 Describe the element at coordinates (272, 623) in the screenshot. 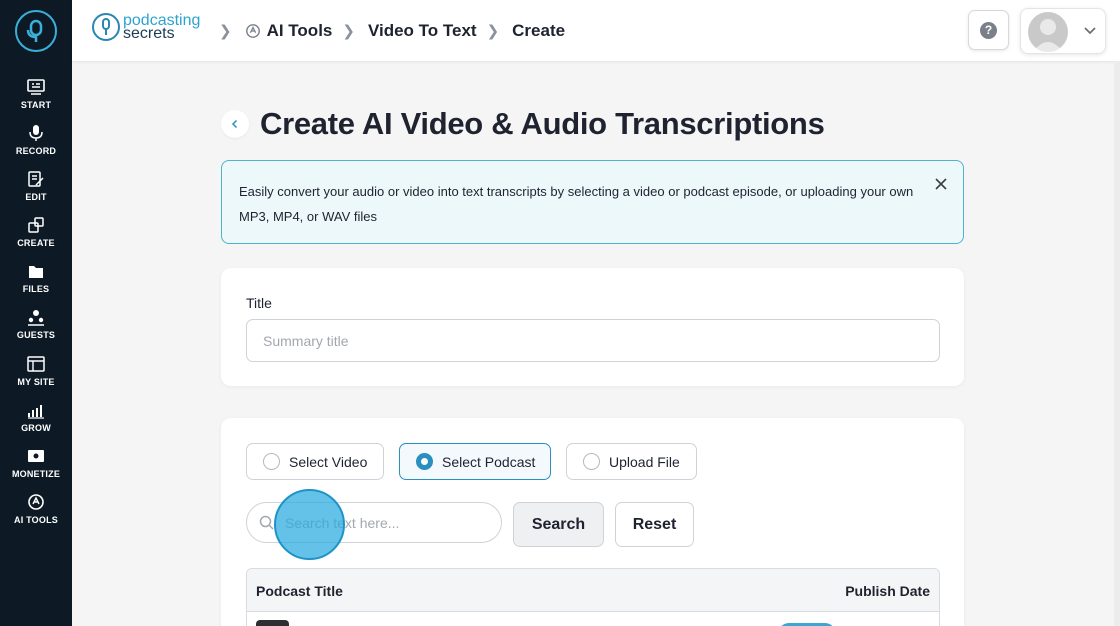

I see `episode-thumbnail` at that location.